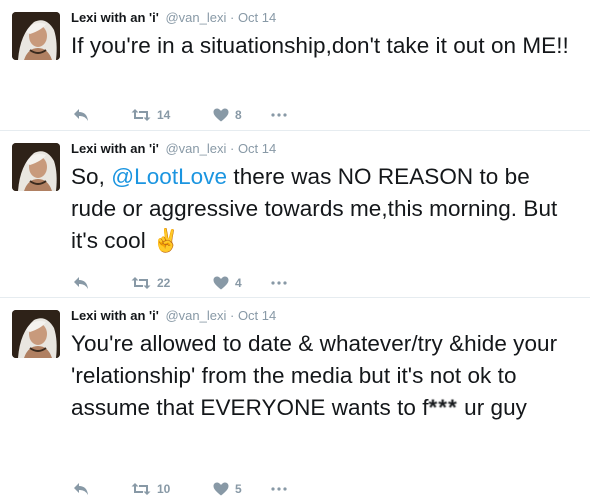  Describe the element at coordinates (164, 115) in the screenshot. I see `retweet-count: 14` at that location.